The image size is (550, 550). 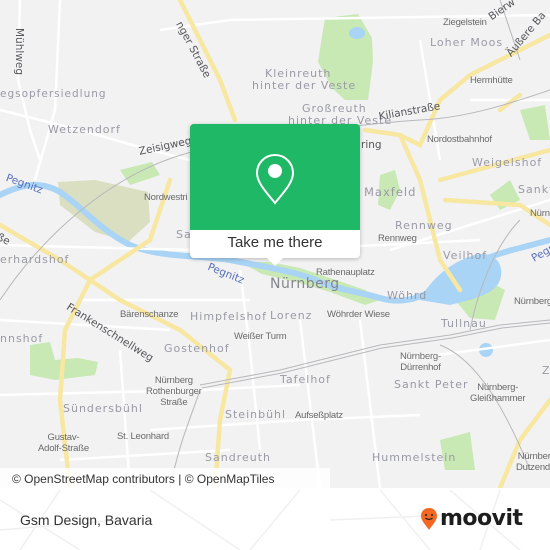 What do you see at coordinates (304, 85) in the screenshot?
I see `label-kleinreuth-2: hinter der Veste` at bounding box center [304, 85].